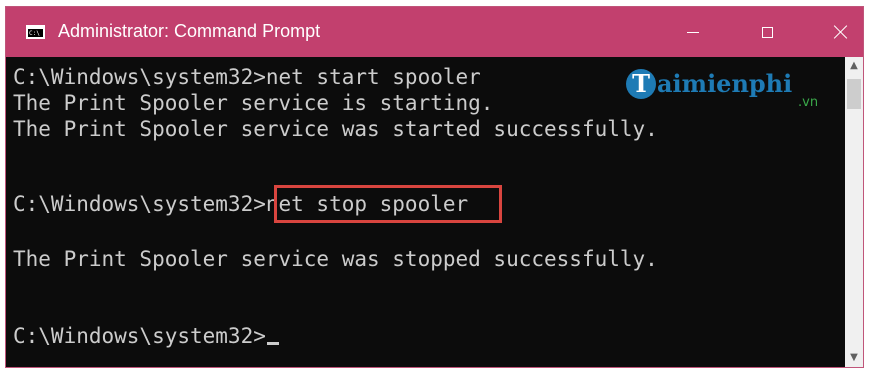 The width and height of the screenshot is (870, 373). Describe the element at coordinates (808, 102) in the screenshot. I see `watermark-suffix: .vn` at that location.